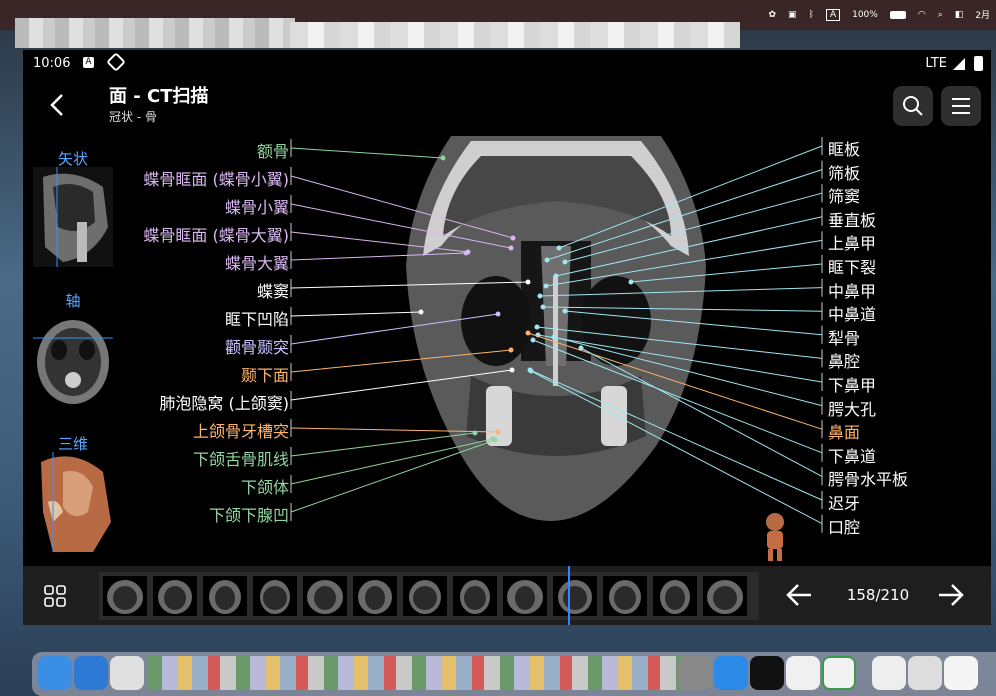  I want to click on anatomy-label: 眶板, so click(844, 148).